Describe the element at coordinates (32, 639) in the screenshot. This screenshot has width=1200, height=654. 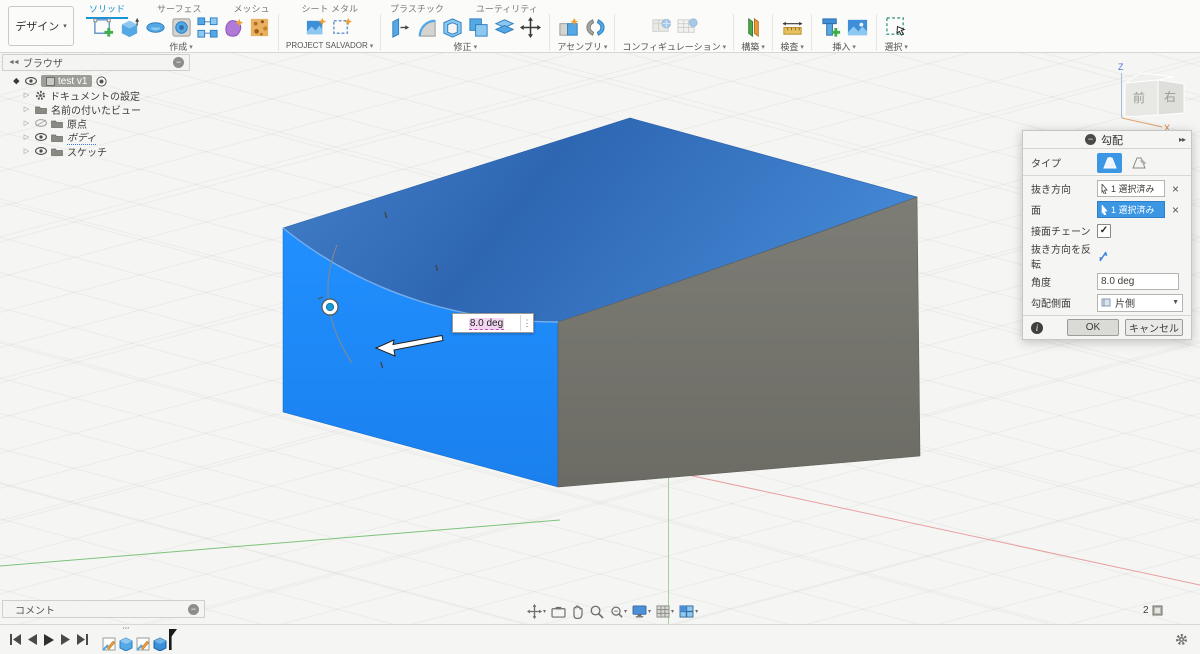
I see `step-back-button` at that location.